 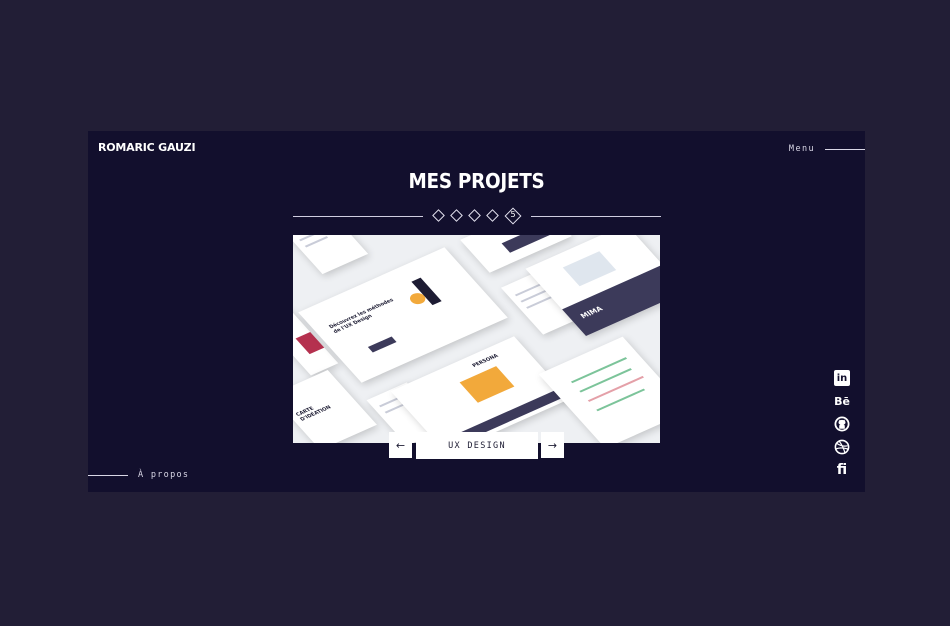 I want to click on preview-screen, so click(x=589, y=269).